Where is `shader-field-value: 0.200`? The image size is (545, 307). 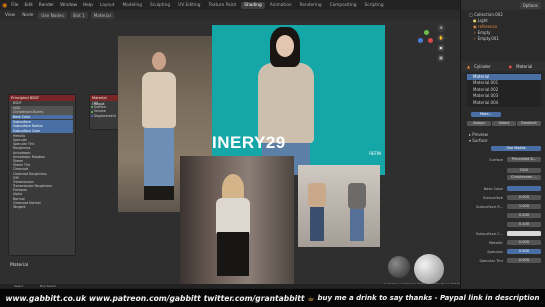 shader-field-value: 0.200 is located at coordinates (524, 215).